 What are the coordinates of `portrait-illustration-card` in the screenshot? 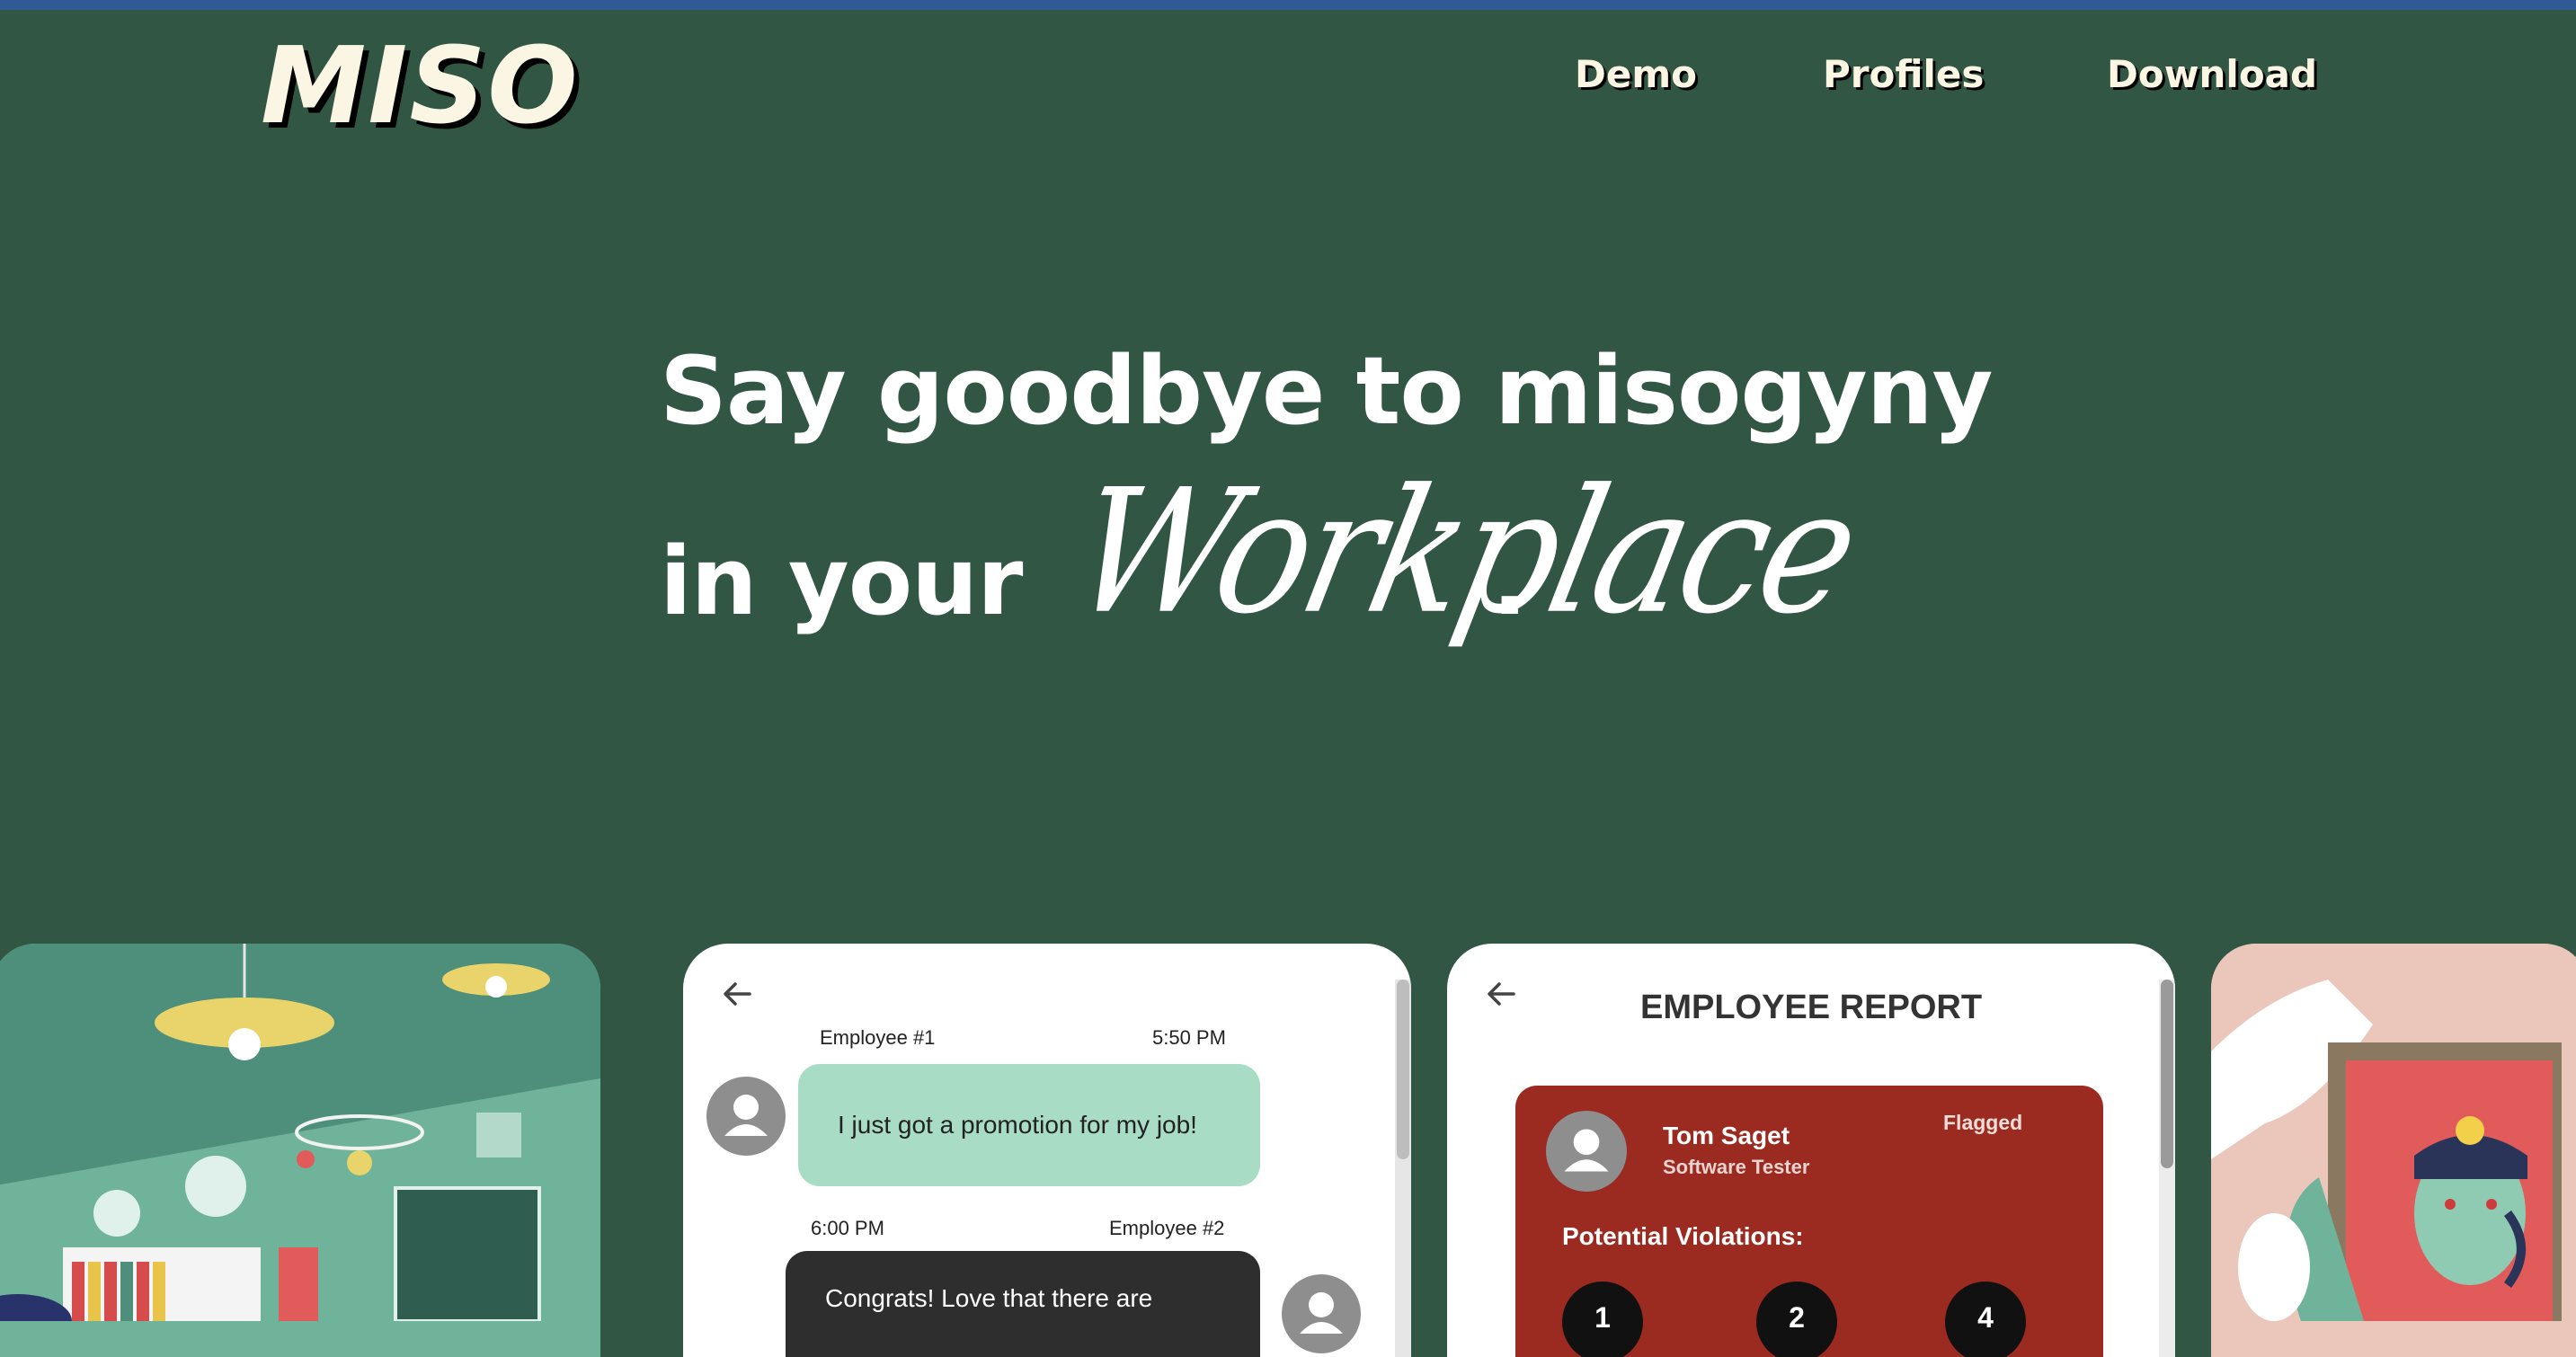 It's located at (2393, 1150).